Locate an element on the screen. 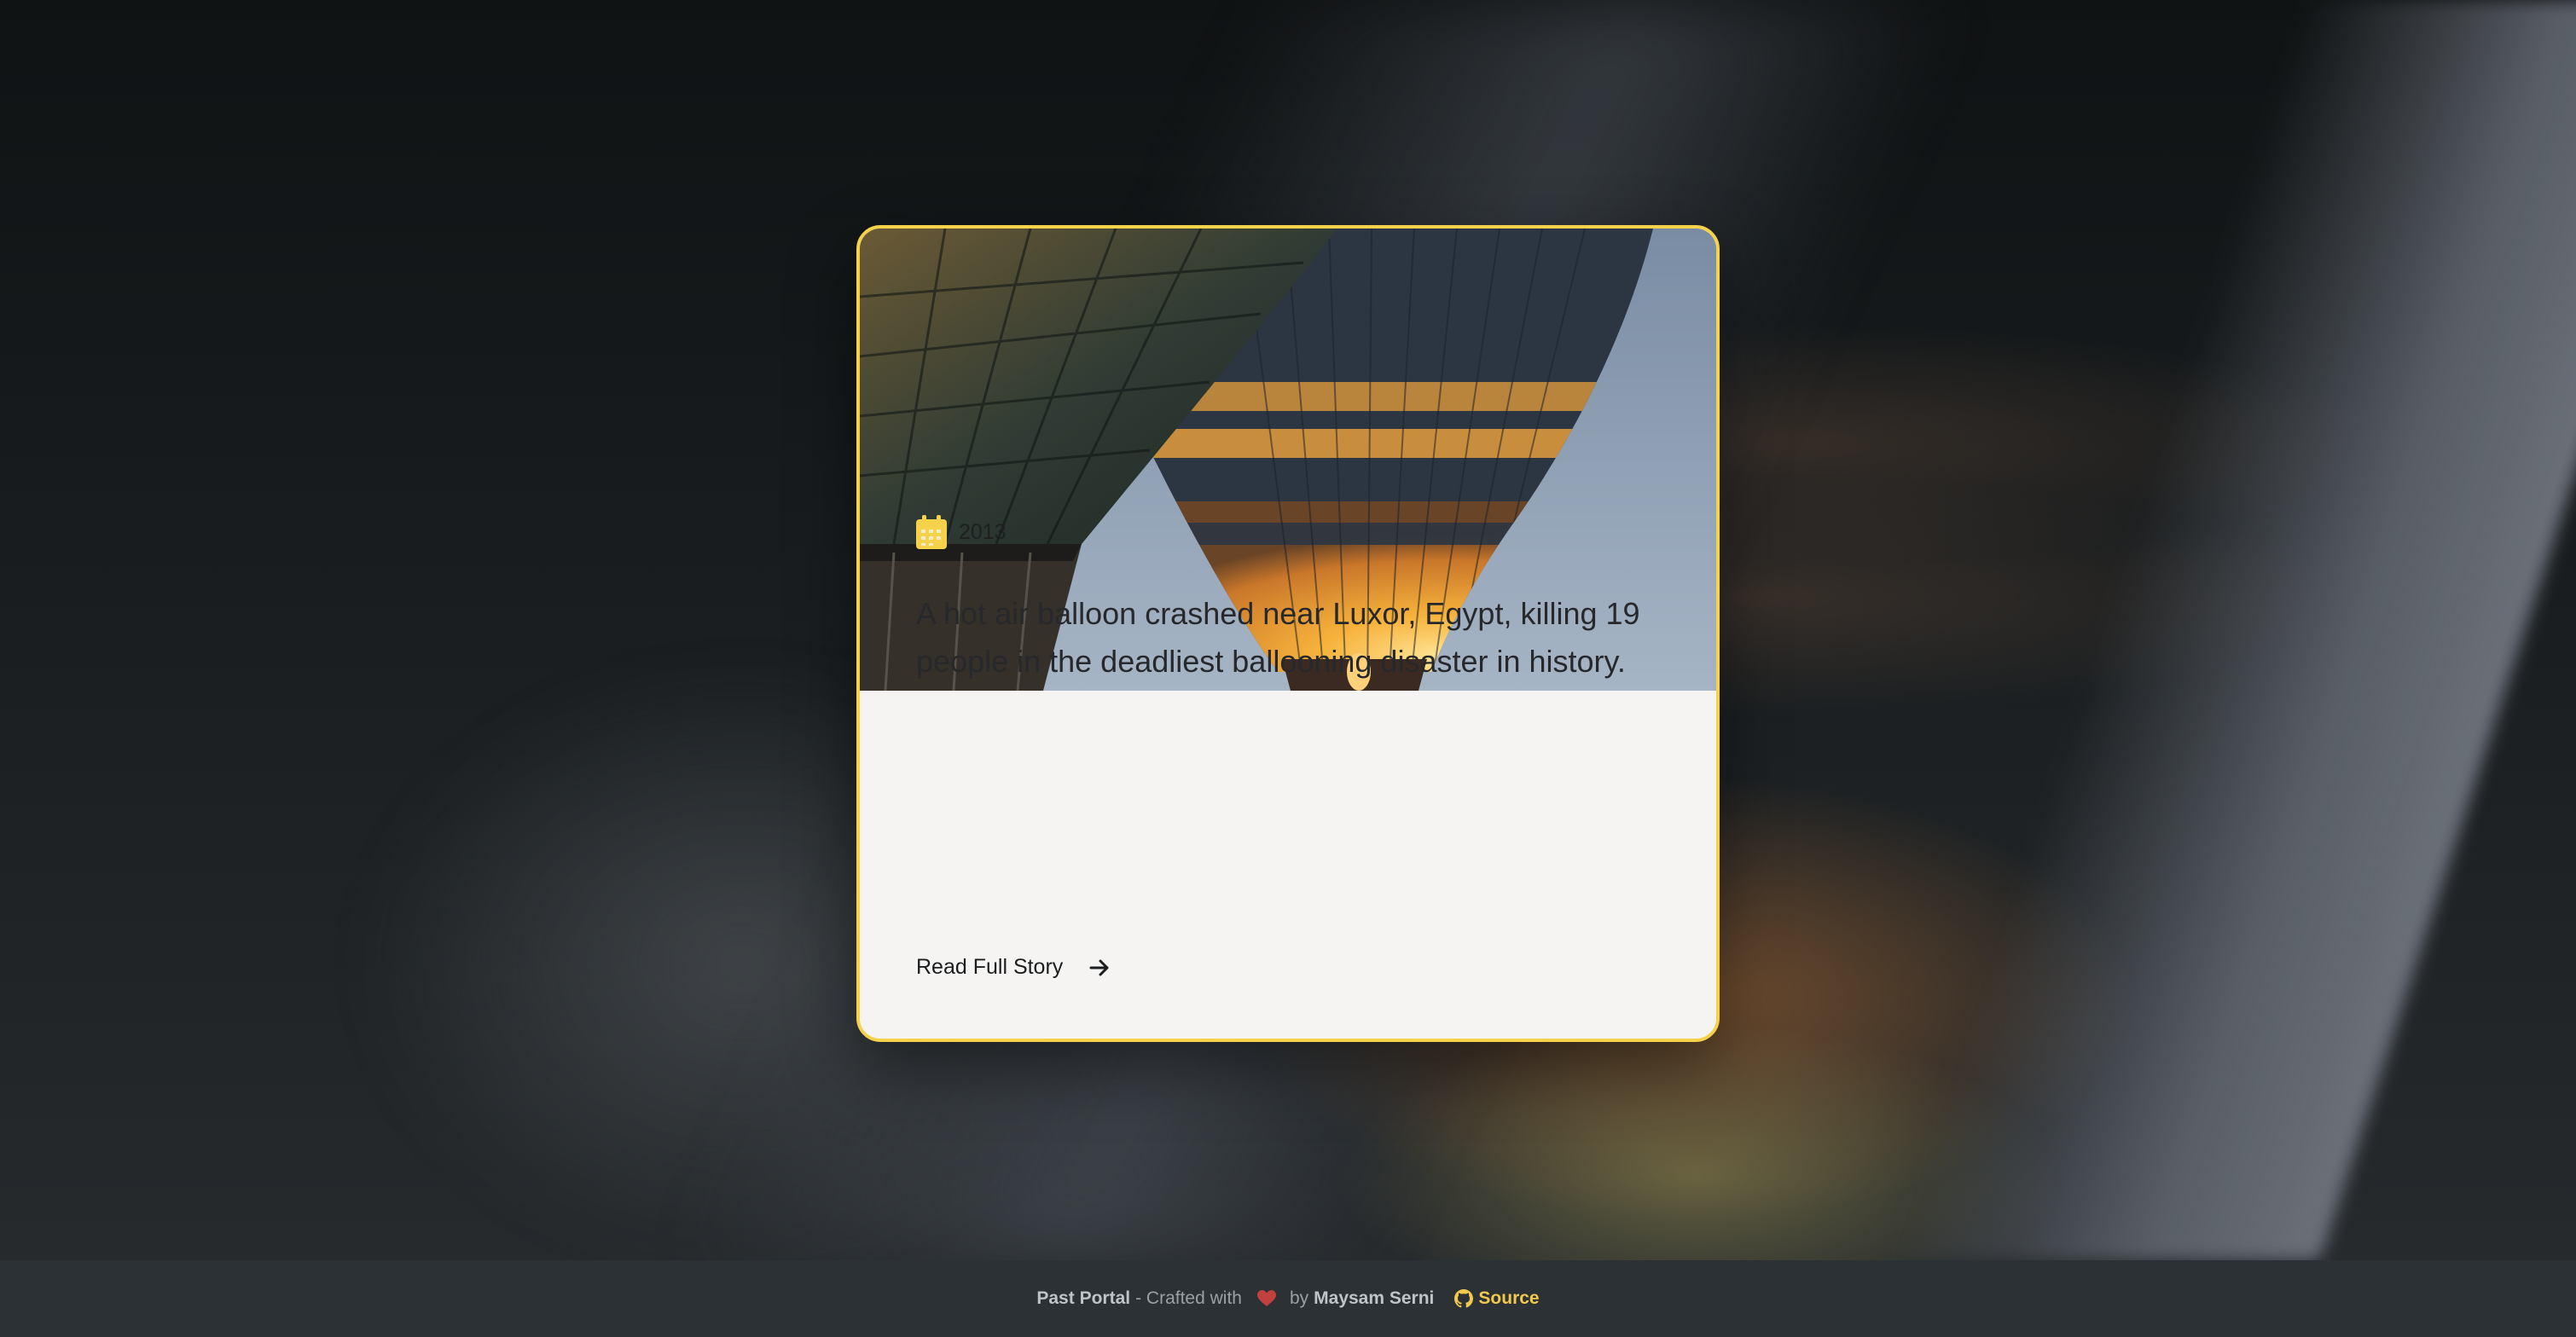 Image resolution: width=2576 pixels, height=1337 pixels. event-year: 2013 is located at coordinates (983, 531).